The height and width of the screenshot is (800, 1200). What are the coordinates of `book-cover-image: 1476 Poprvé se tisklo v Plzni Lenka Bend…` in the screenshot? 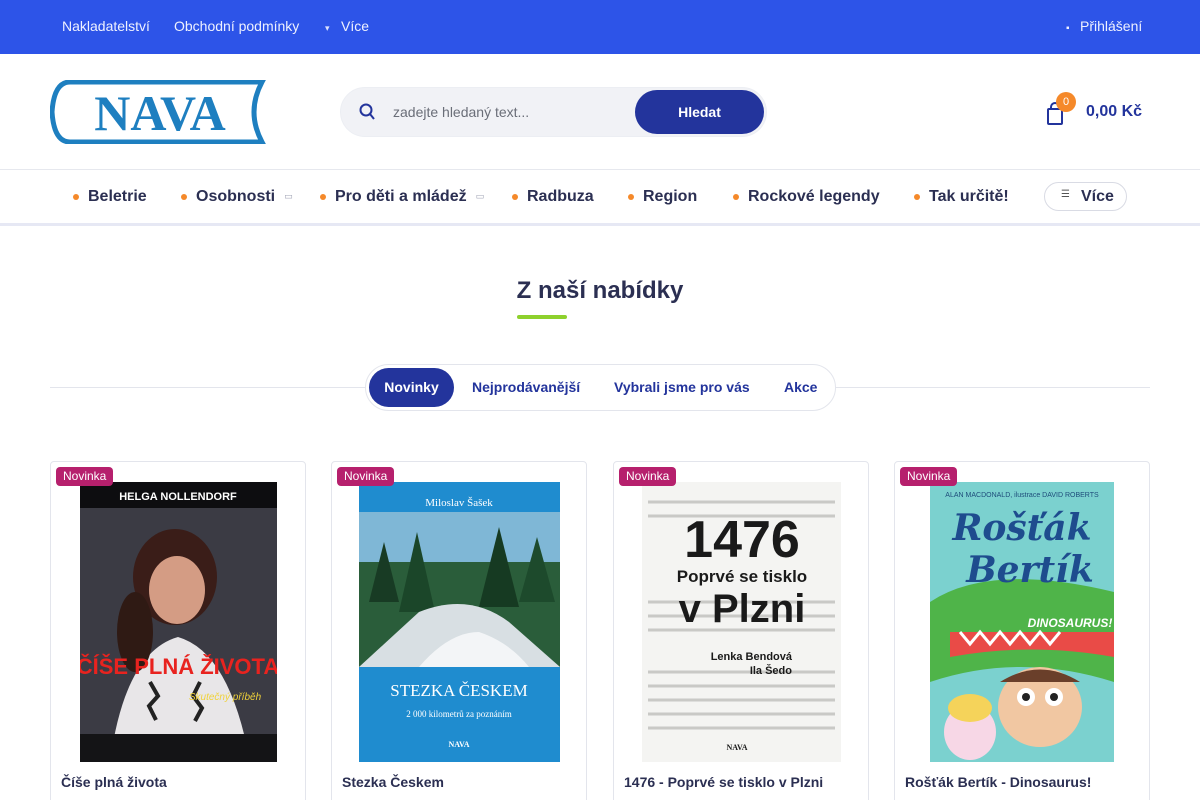 It's located at (741, 622).